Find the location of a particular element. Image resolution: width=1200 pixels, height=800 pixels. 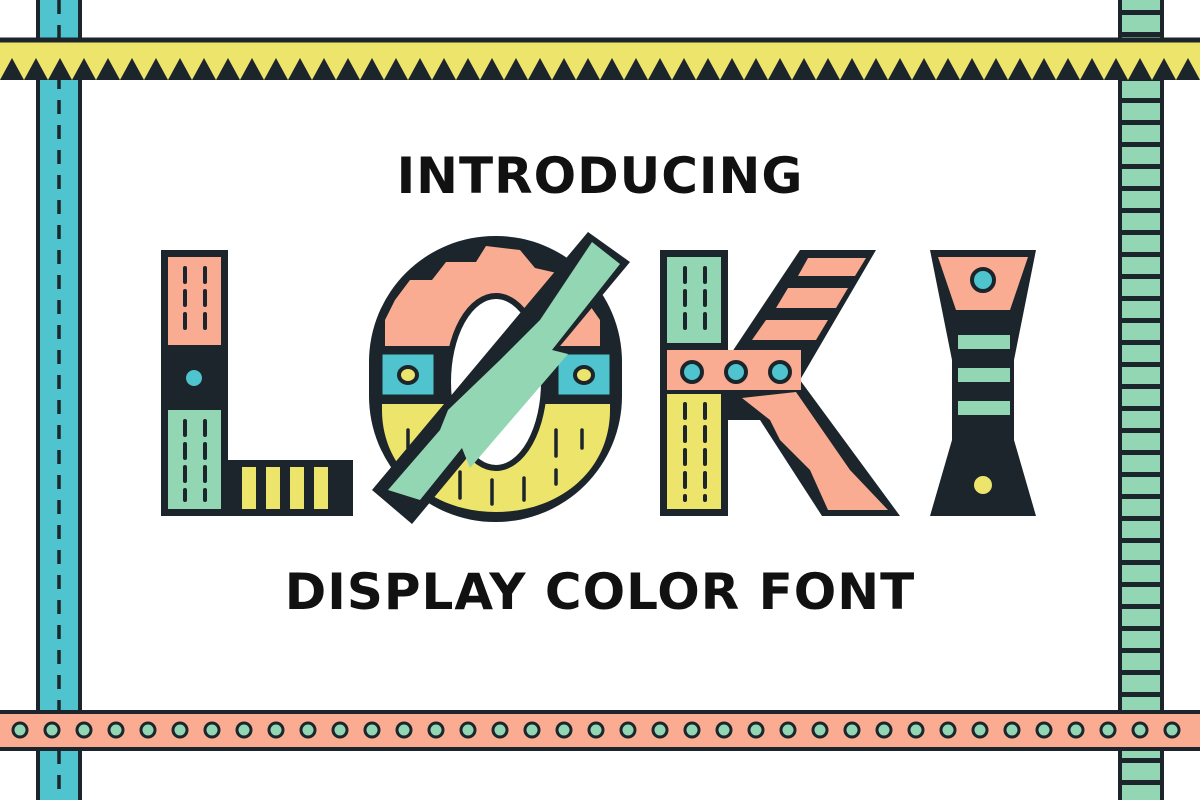

letter-i is located at coordinates (983, 383).